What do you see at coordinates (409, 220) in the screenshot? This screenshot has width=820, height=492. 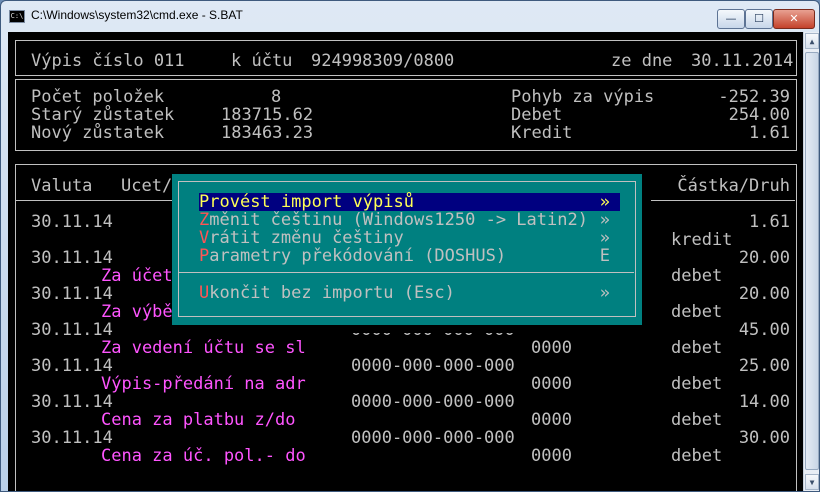 I see `menu-item-change-encoding: Změnit češtinu (Windows1250 -> Latin2) »` at bounding box center [409, 220].